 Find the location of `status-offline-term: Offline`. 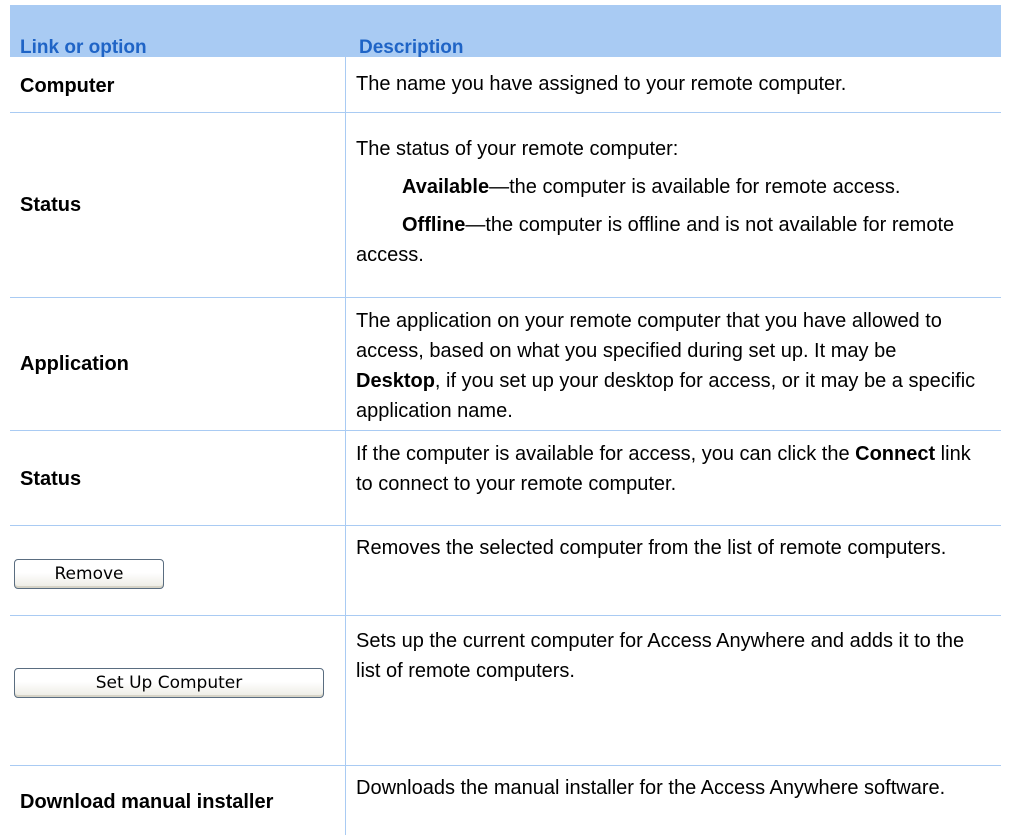

status-offline-term: Offline is located at coordinates (434, 225).